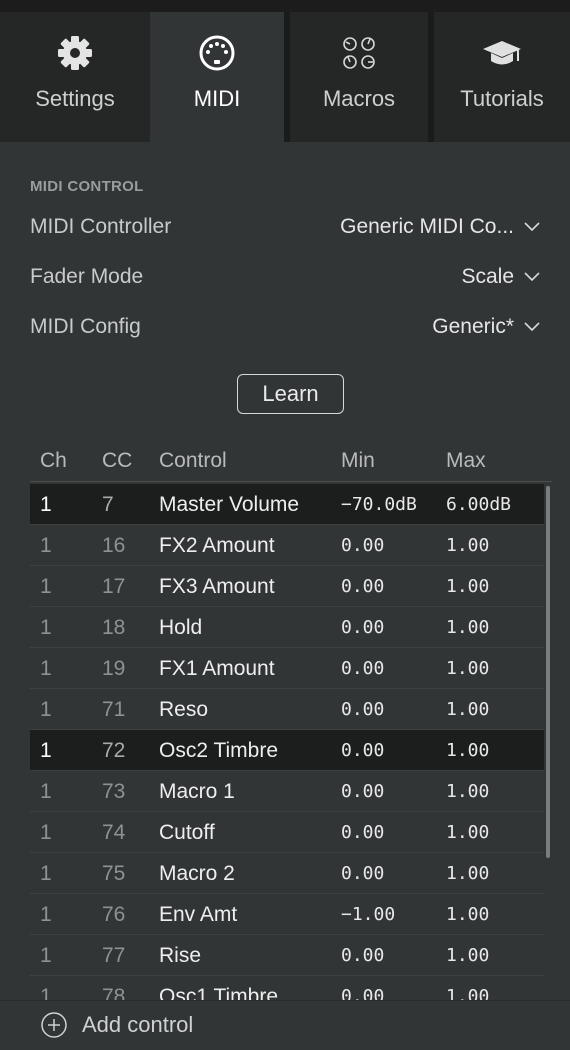 This screenshot has width=570, height=1050. Describe the element at coordinates (473, 326) in the screenshot. I see `midi-config-value: Generic*` at that location.